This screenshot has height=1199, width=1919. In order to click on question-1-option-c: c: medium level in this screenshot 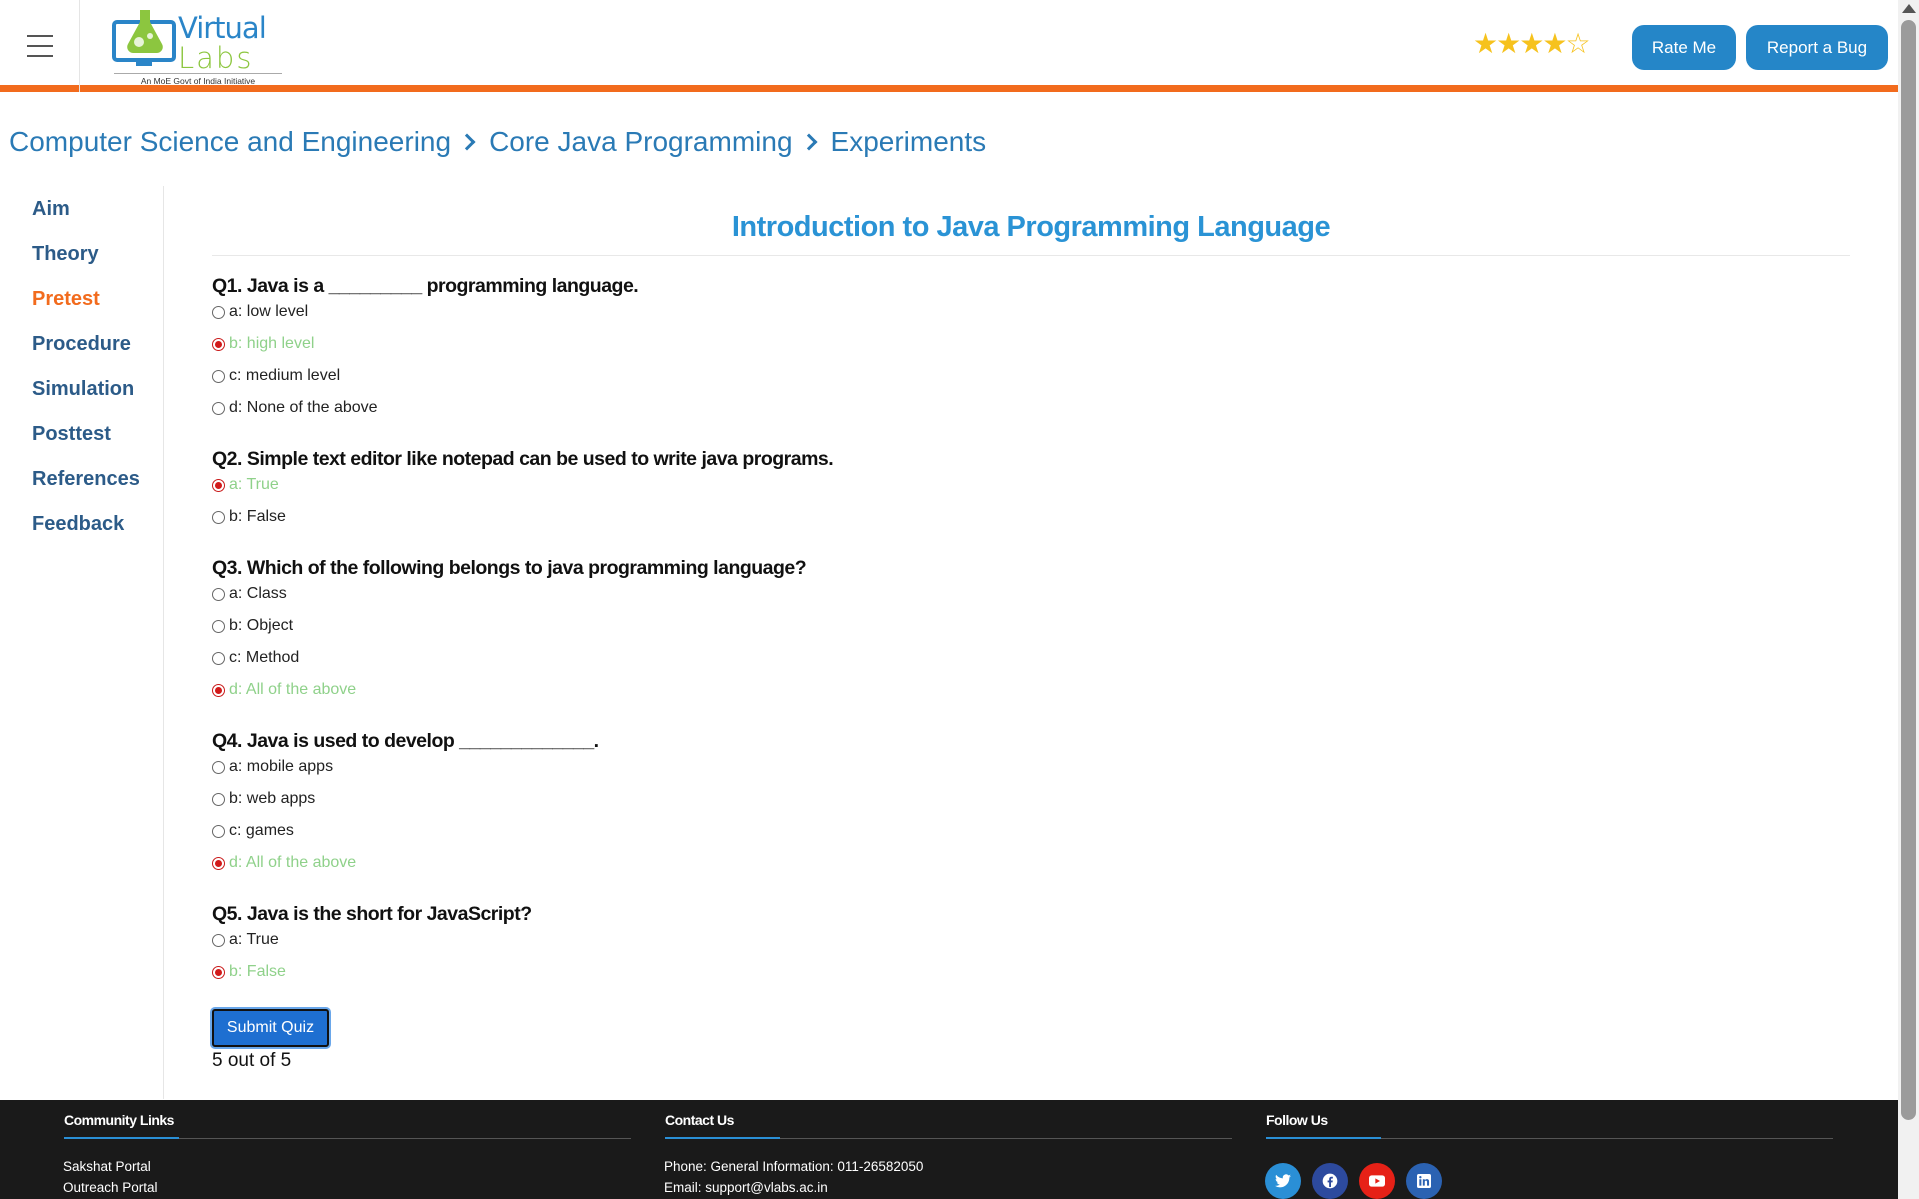, I will do `click(276, 376)`.